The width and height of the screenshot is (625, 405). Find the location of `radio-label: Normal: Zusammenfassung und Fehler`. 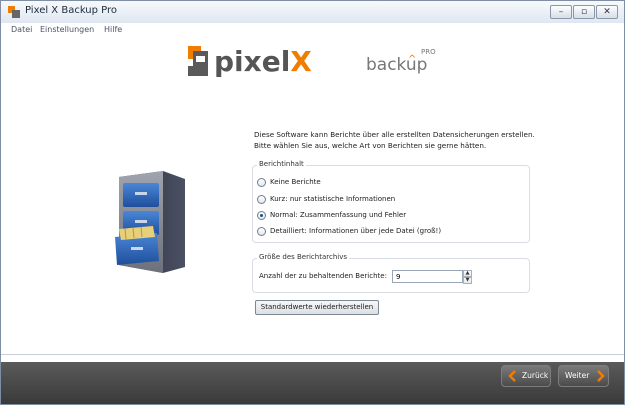

radio-label: Normal: Zusammenfassung und Fehler is located at coordinates (338, 215).